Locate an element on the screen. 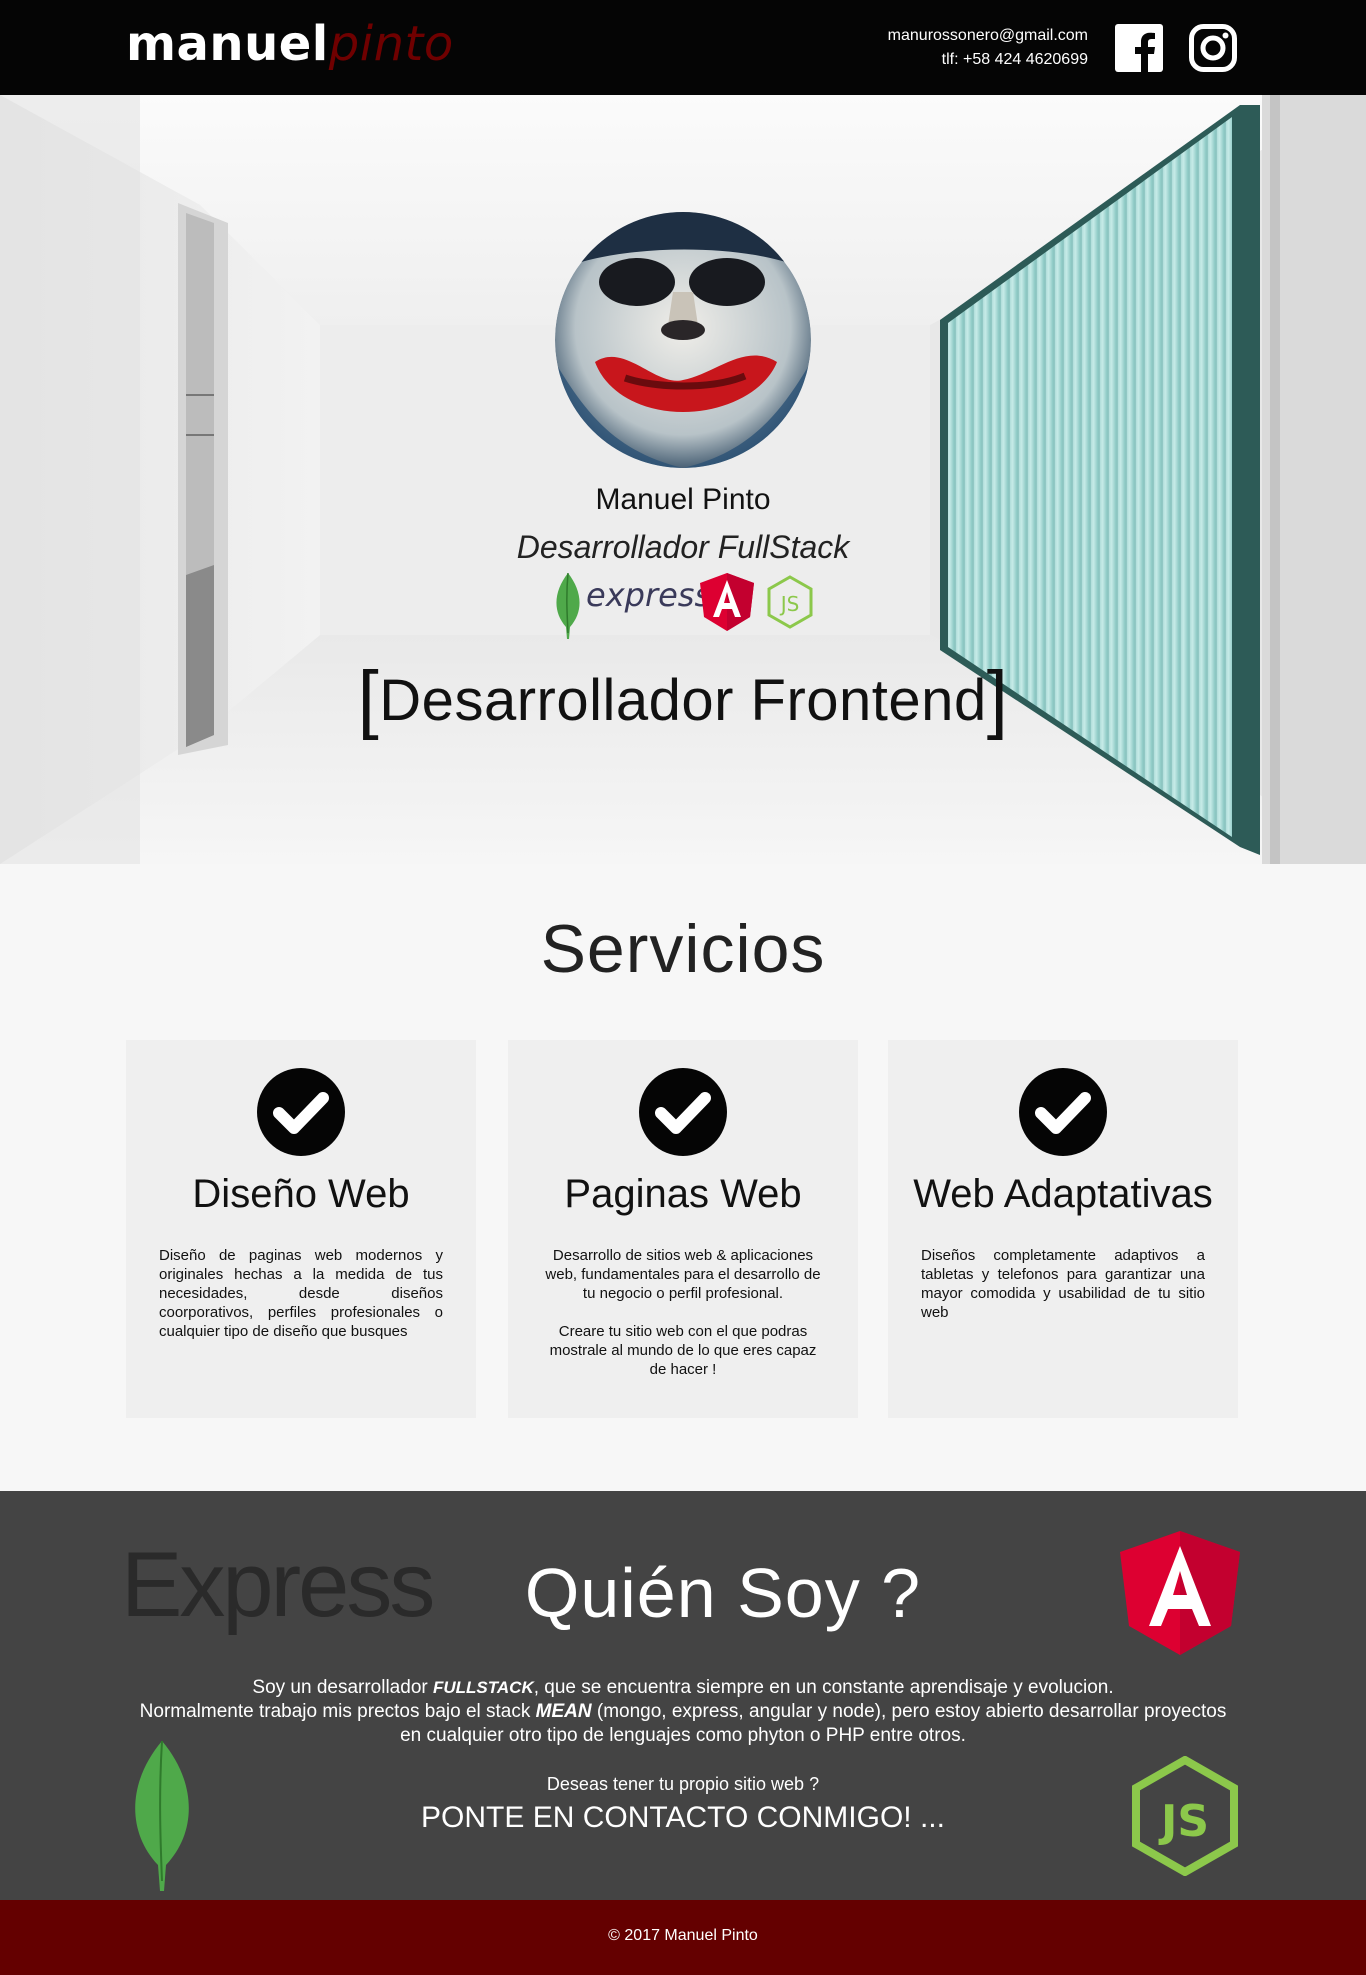 The height and width of the screenshot is (1975, 1366). logo-first-name: manuel is located at coordinates (227, 44).